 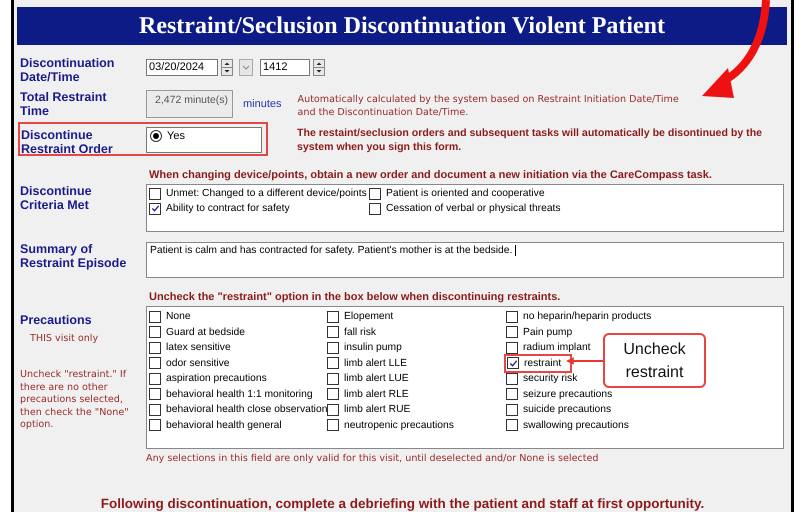 I want to click on info-note: Automatically calculated by the system based on Restraint Initiation Date/Time and the Discontinuation Date/Time., so click(x=489, y=106).